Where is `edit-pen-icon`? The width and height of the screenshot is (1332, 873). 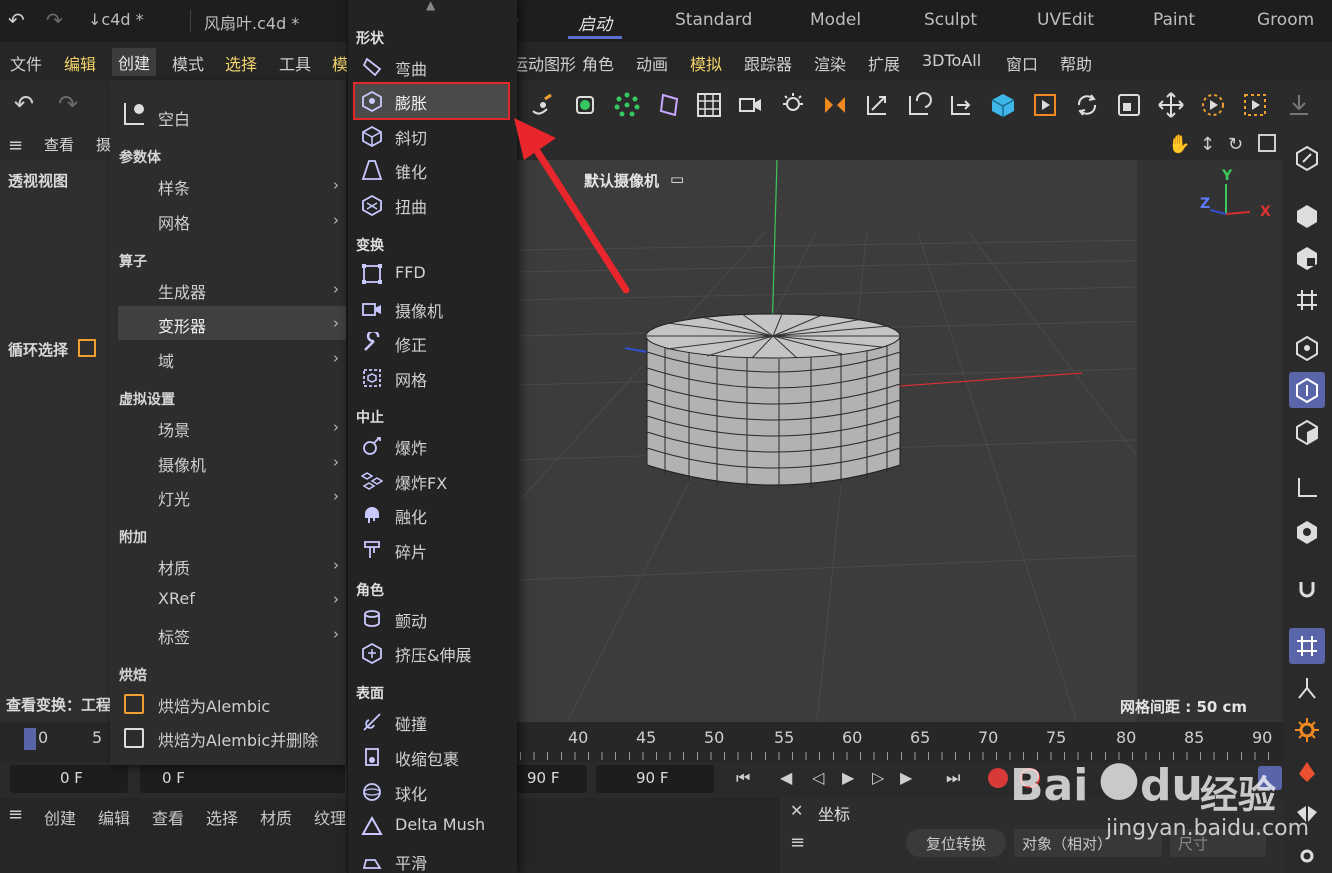 edit-pen-icon is located at coordinates (1307, 158).